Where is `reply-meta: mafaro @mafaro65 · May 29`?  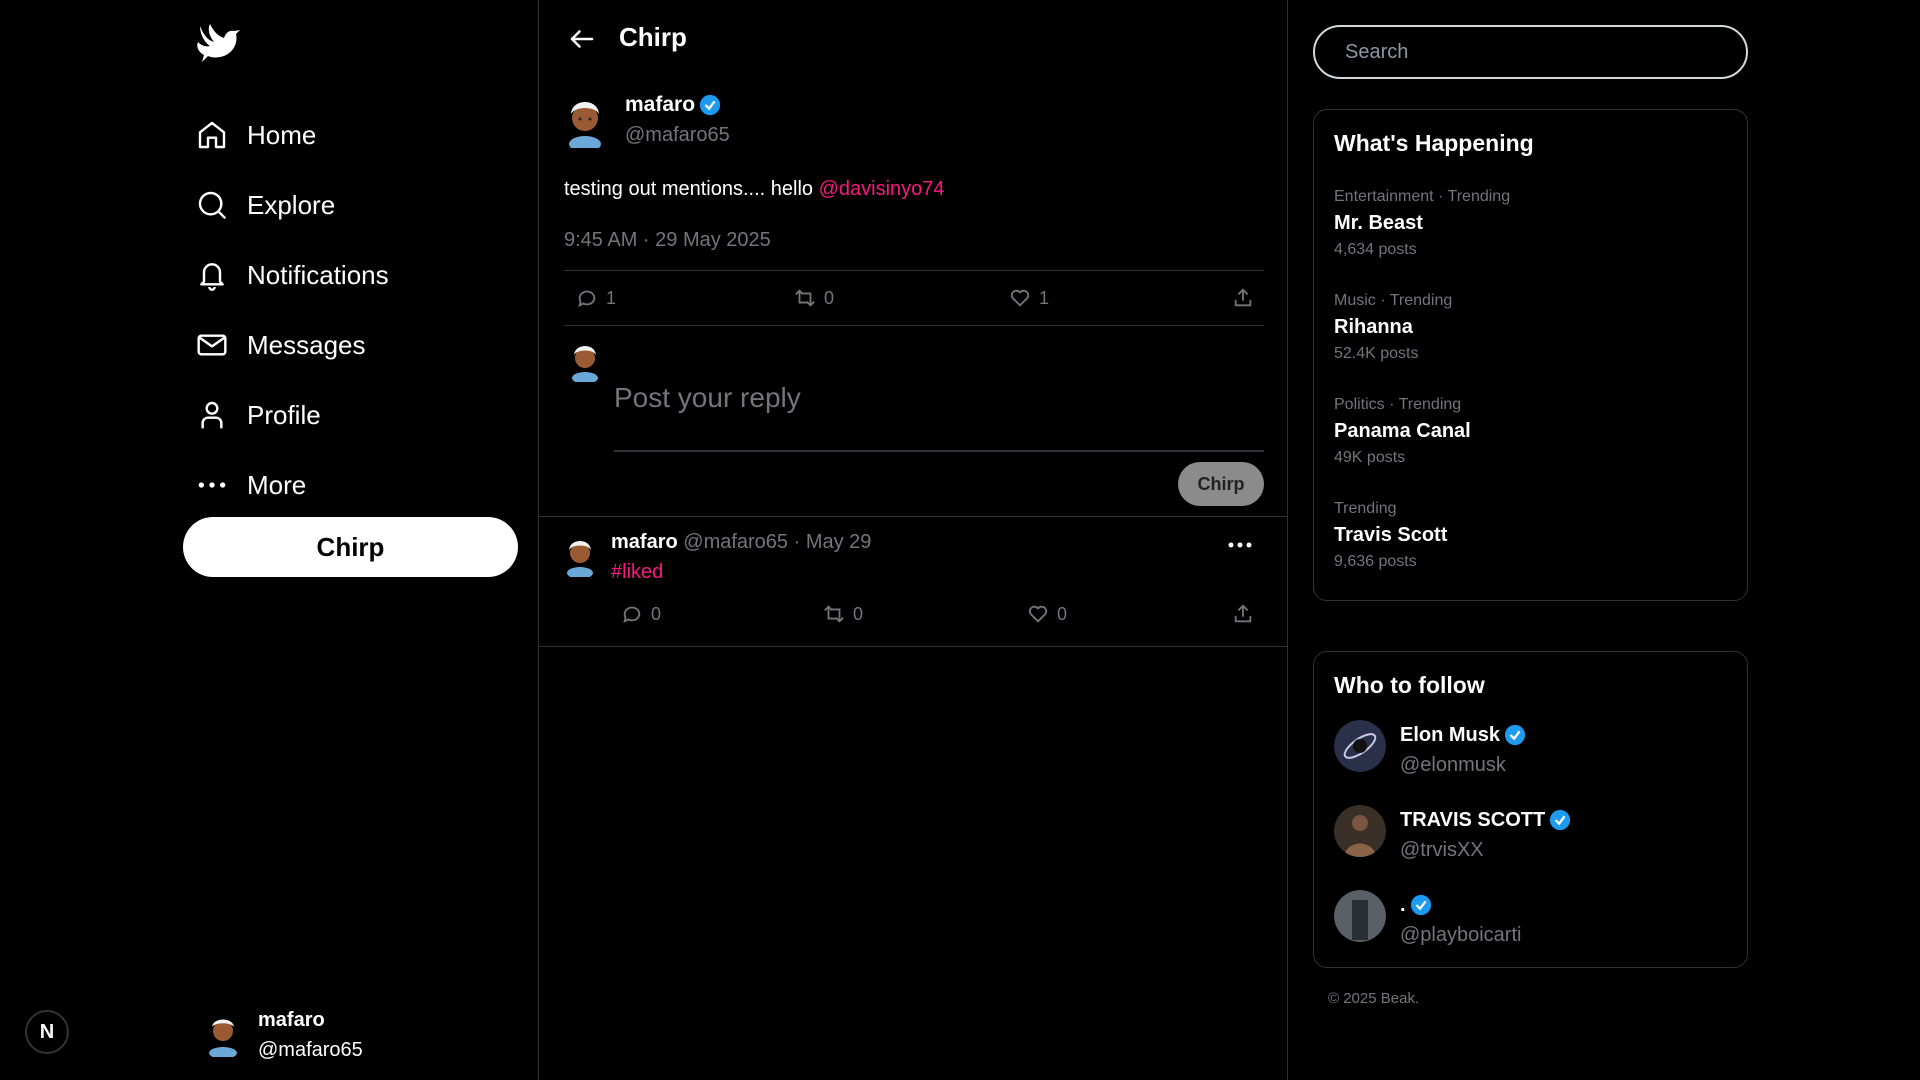 reply-meta: mafaro @mafaro65 · May 29 is located at coordinates (741, 542).